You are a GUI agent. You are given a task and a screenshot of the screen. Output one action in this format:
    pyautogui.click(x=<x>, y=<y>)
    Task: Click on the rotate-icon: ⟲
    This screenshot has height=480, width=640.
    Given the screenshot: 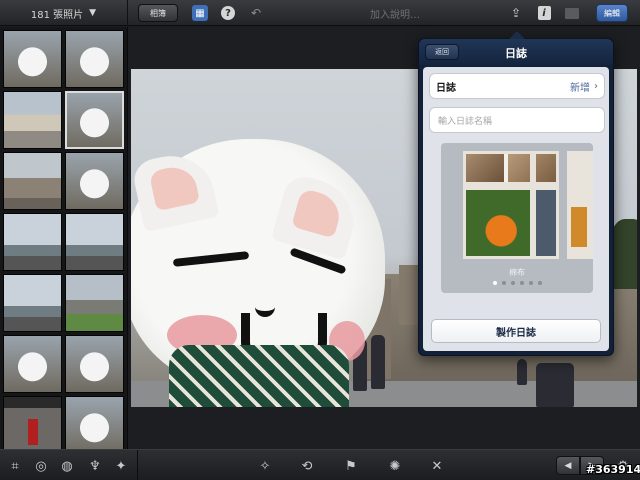 What is the action you would take?
    pyautogui.click(x=307, y=466)
    